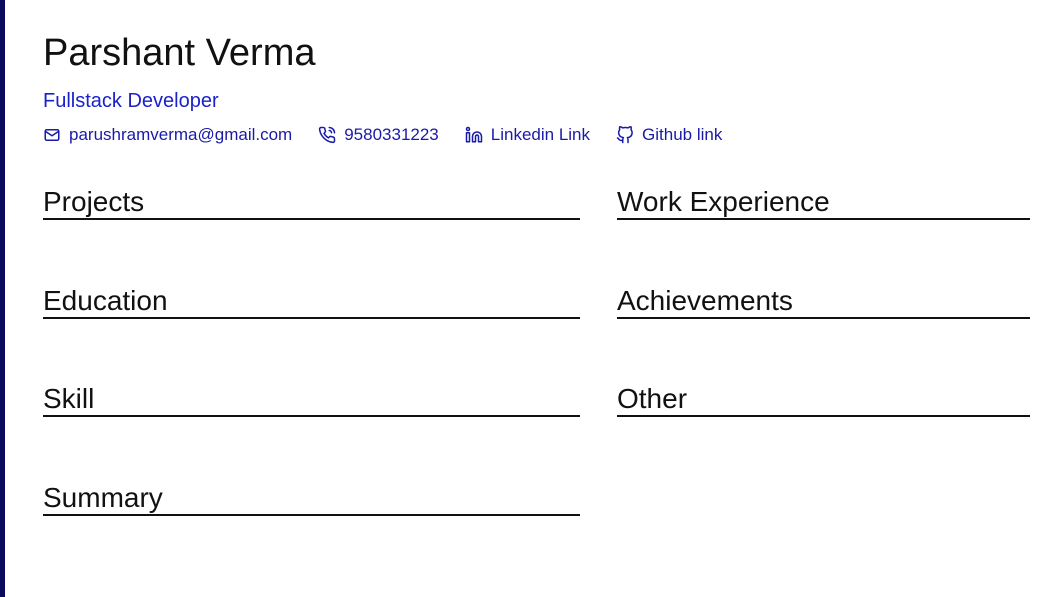 This screenshot has height=597, width=1052. I want to click on linkedin-icon, so click(474, 135).